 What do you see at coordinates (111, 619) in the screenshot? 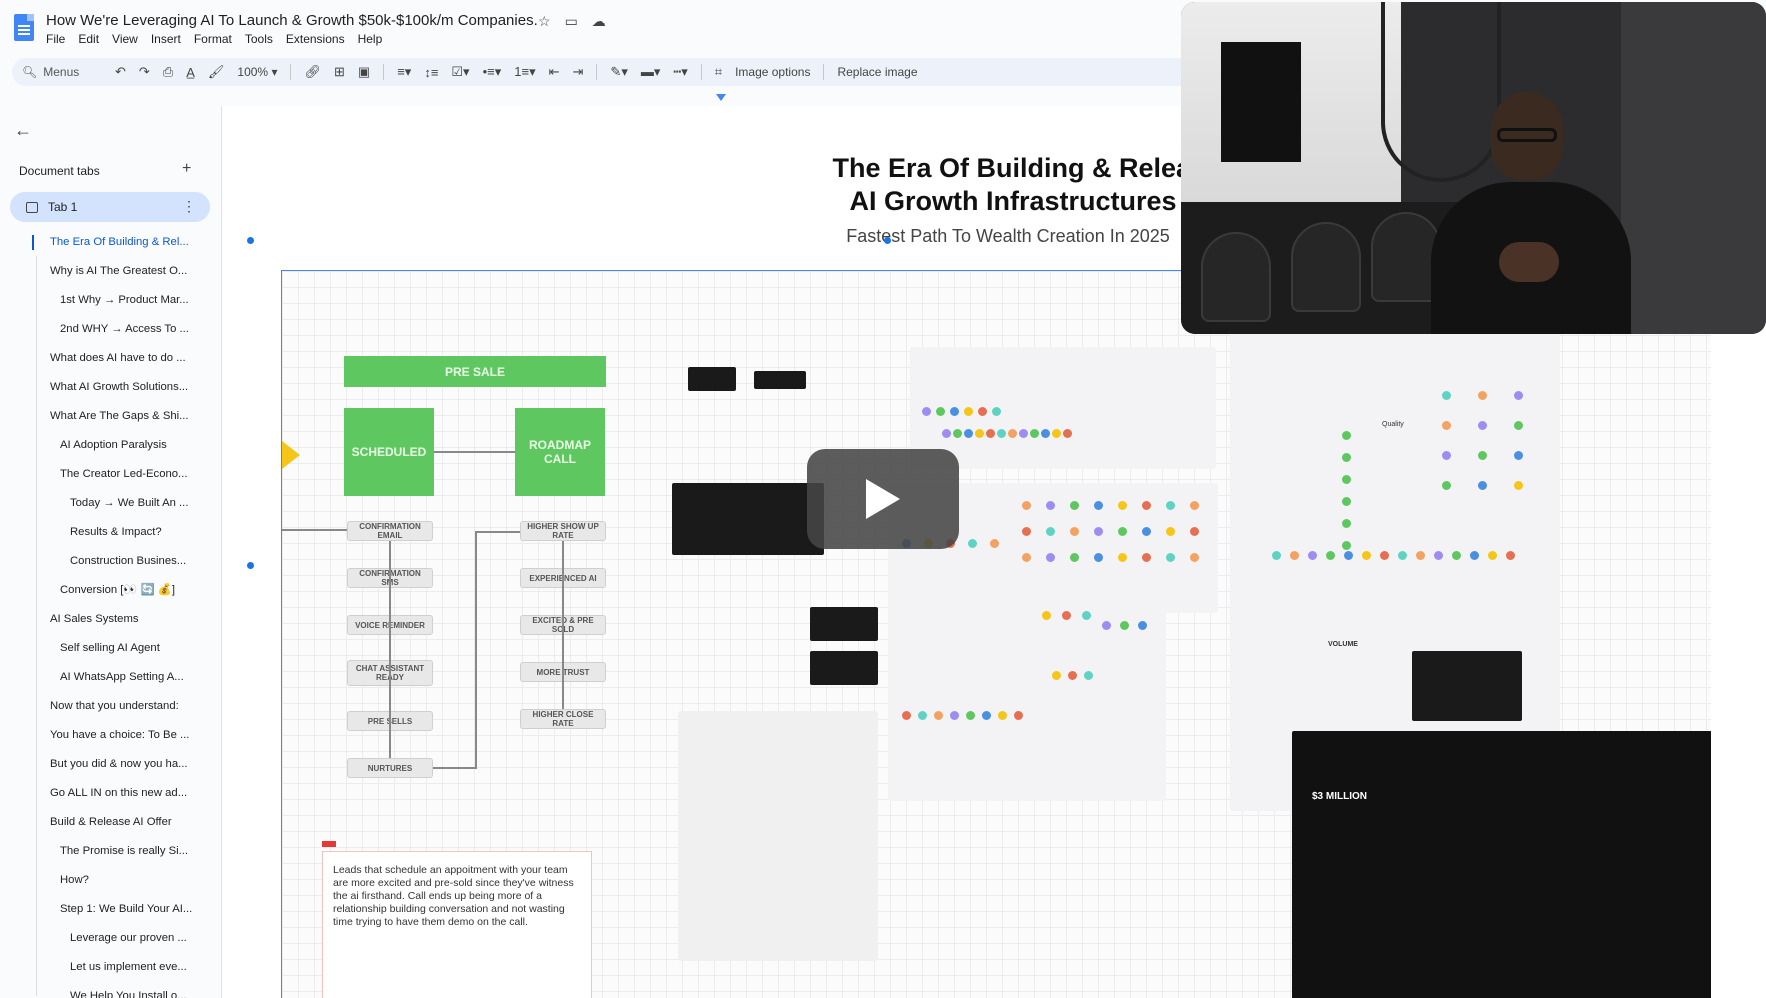
I see `outline-item: AI Sales Systems` at bounding box center [111, 619].